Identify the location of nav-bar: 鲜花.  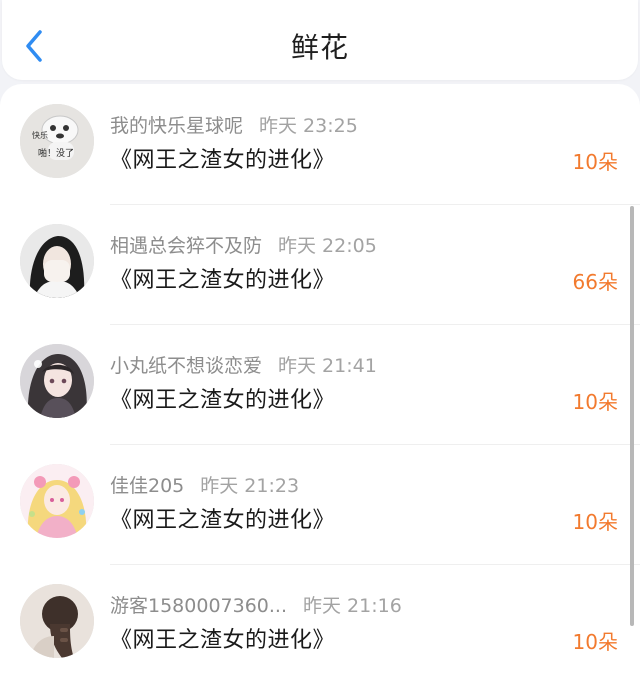
(320, 40).